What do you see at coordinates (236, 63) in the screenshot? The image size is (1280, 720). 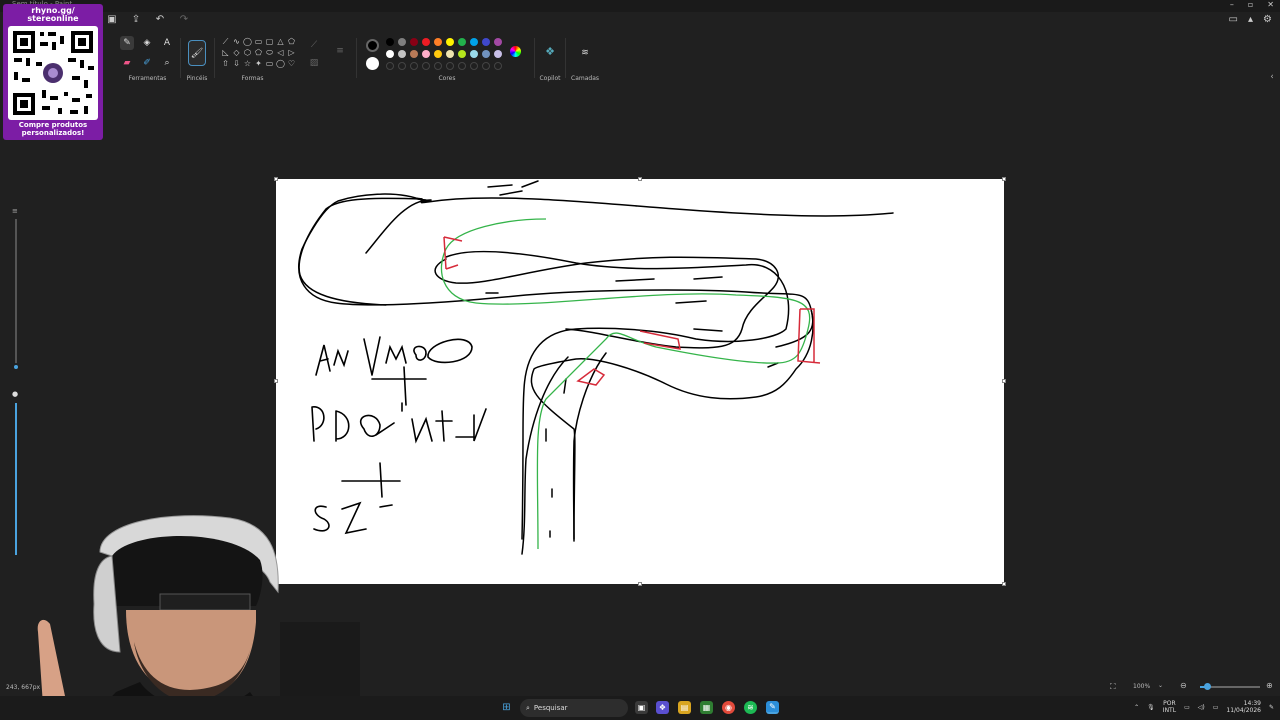 I see `shape-15-icon: ⇩` at bounding box center [236, 63].